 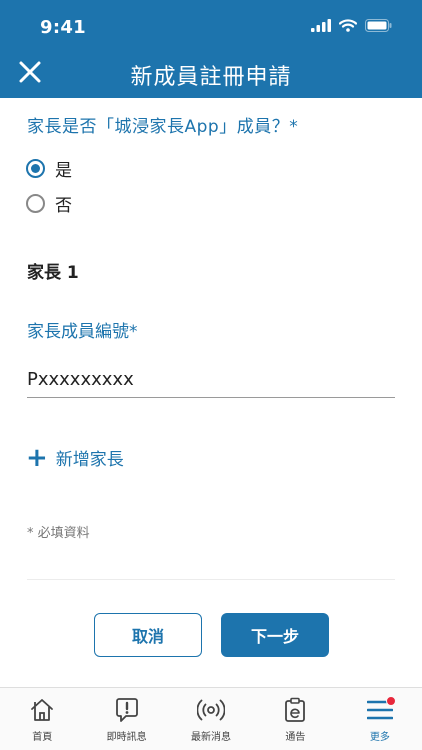 I want to click on divider, so click(x=211, y=579).